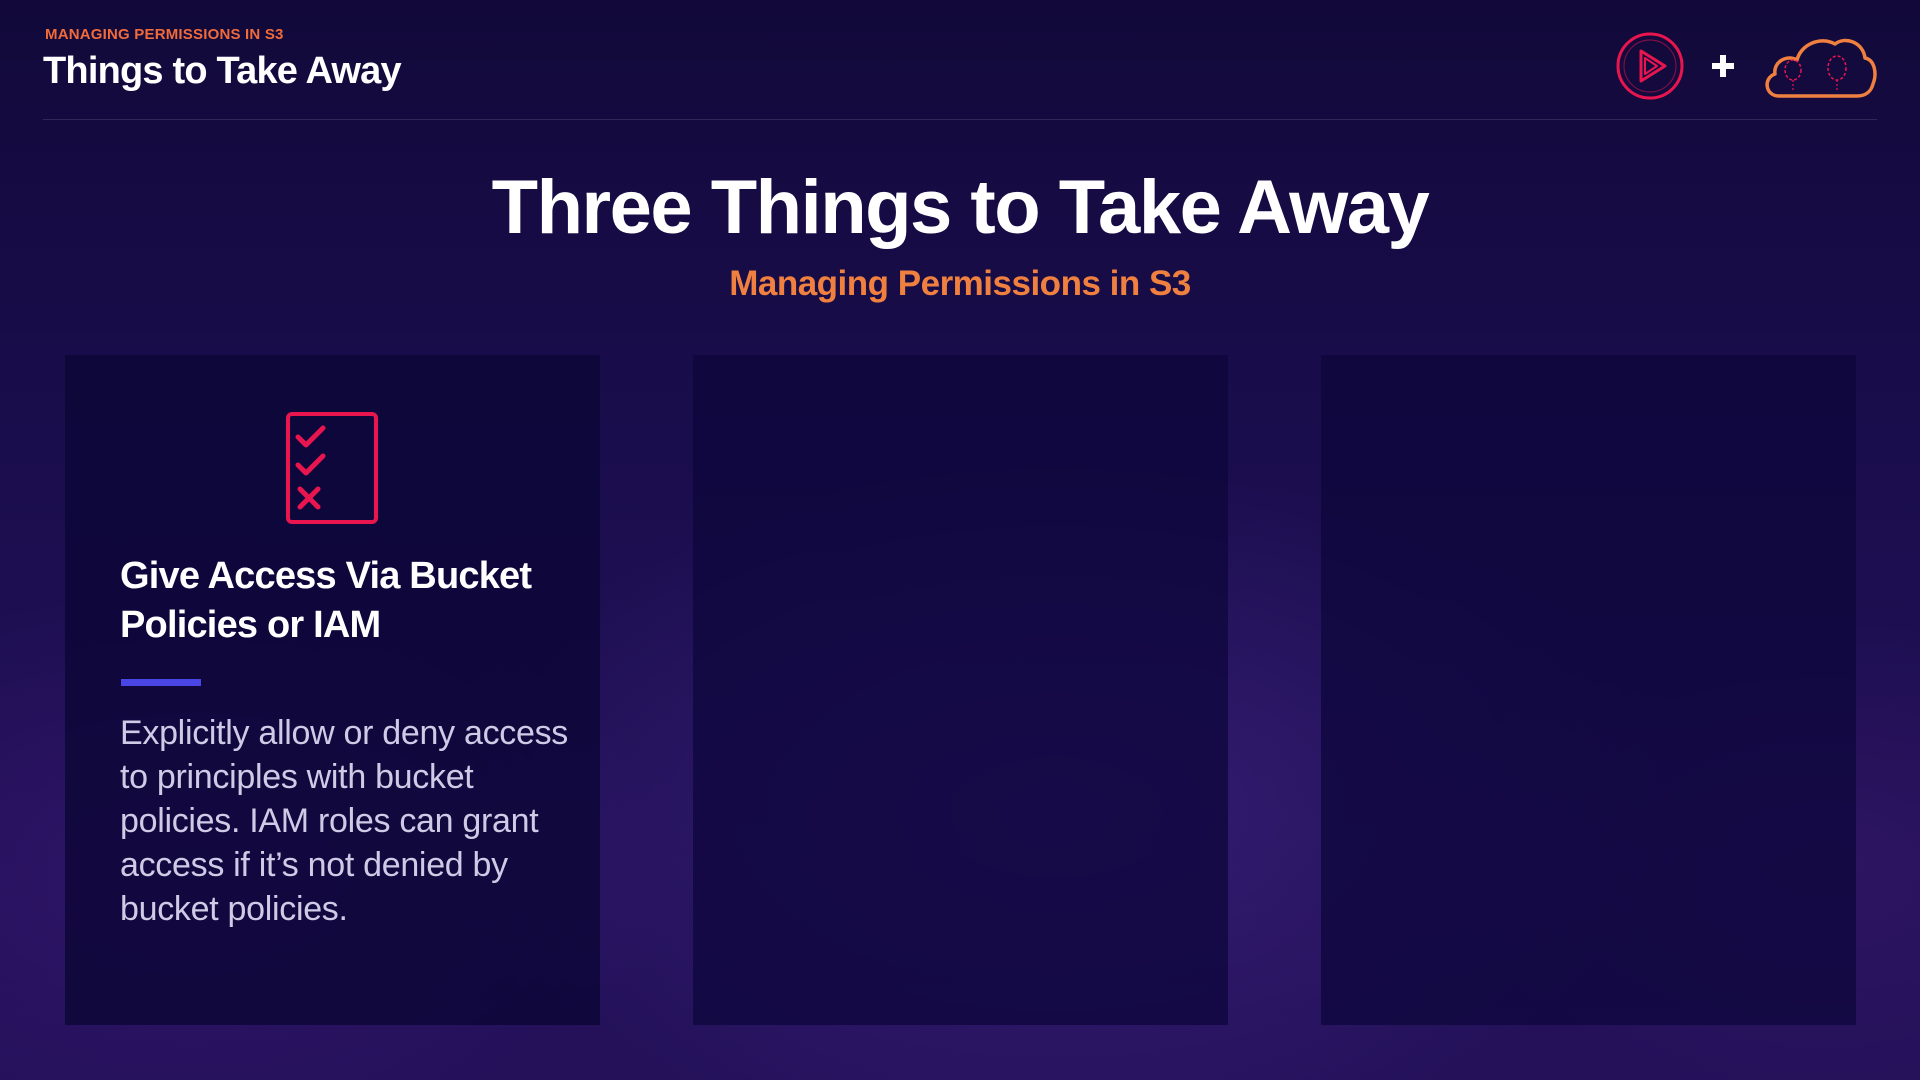  Describe the element at coordinates (1746, 66) in the screenshot. I see `logo-group` at that location.